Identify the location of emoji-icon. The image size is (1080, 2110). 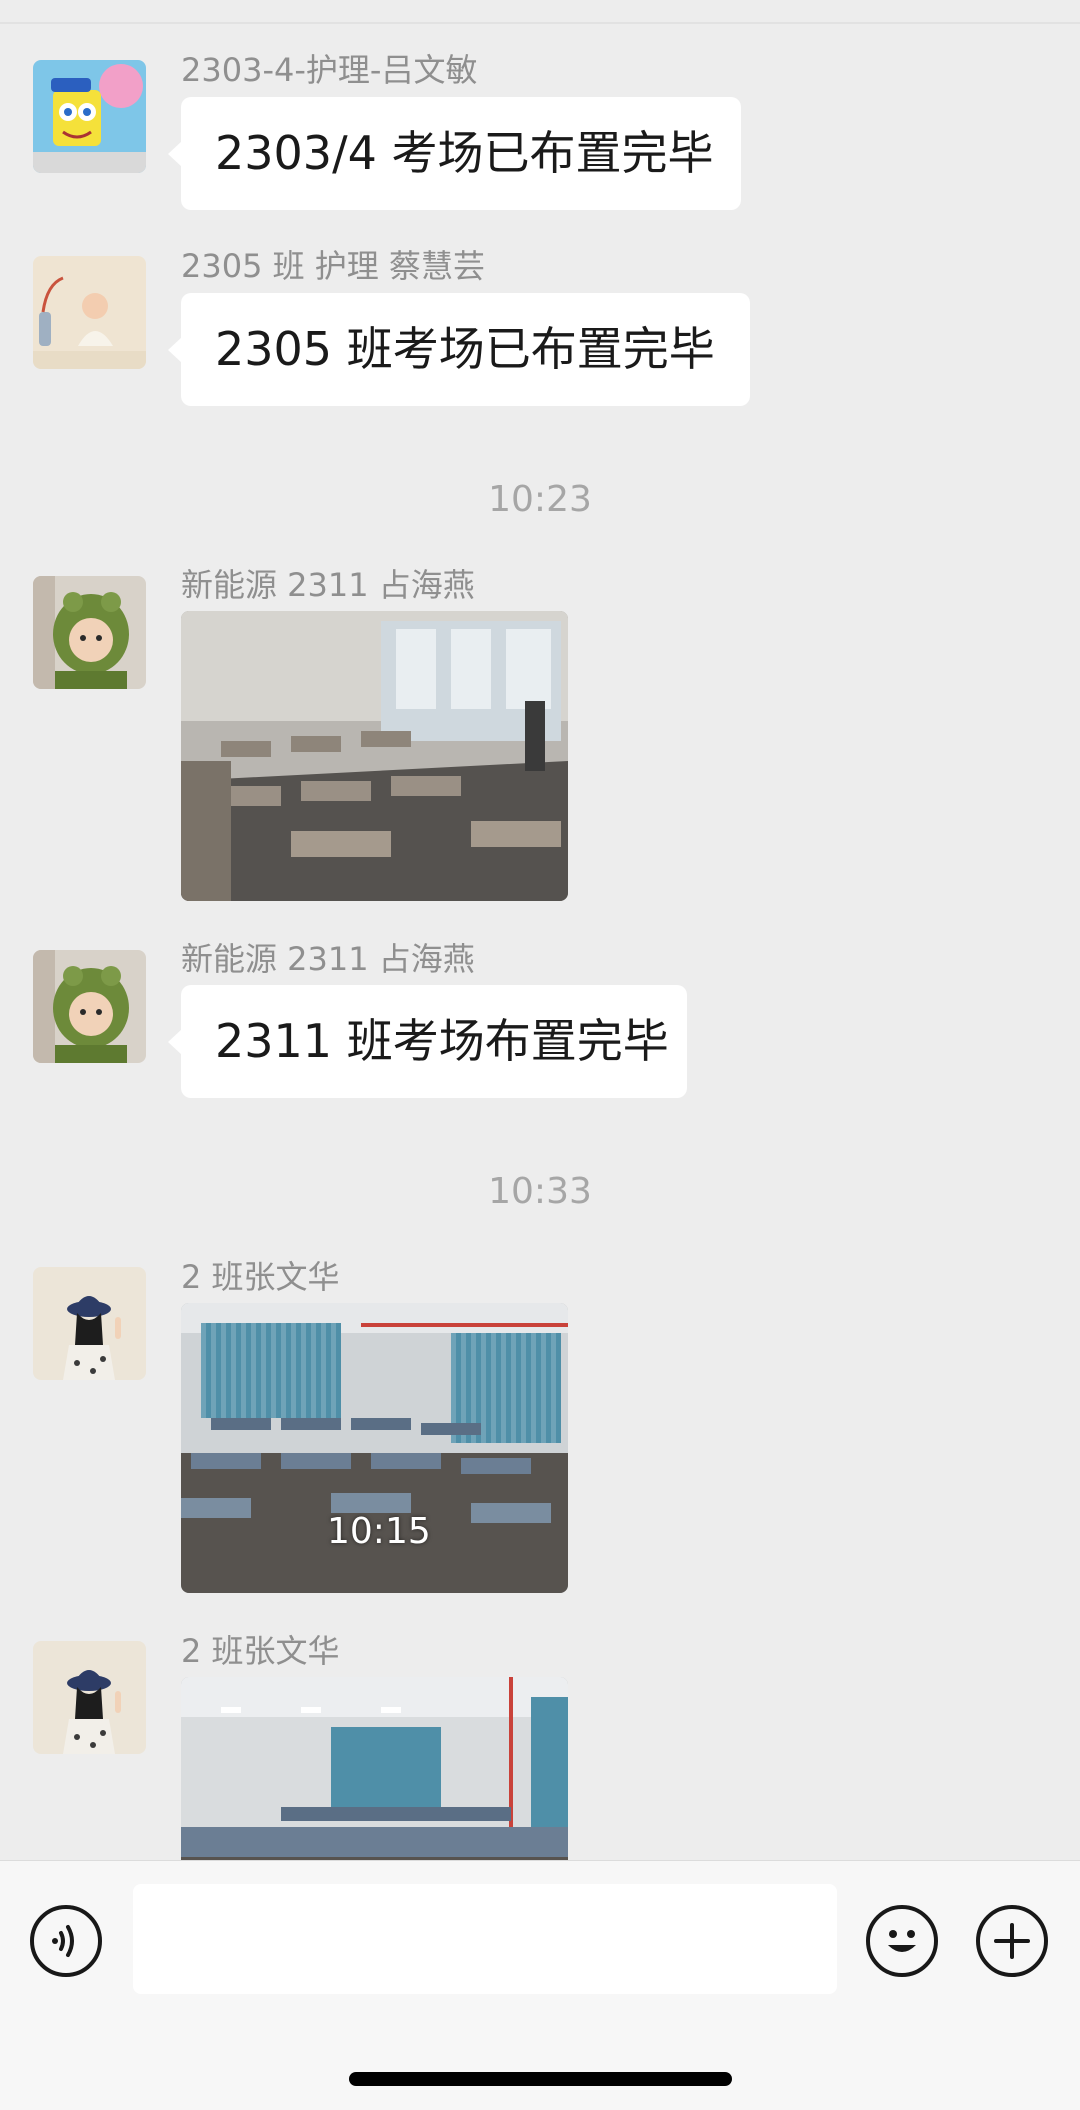
(902, 1941).